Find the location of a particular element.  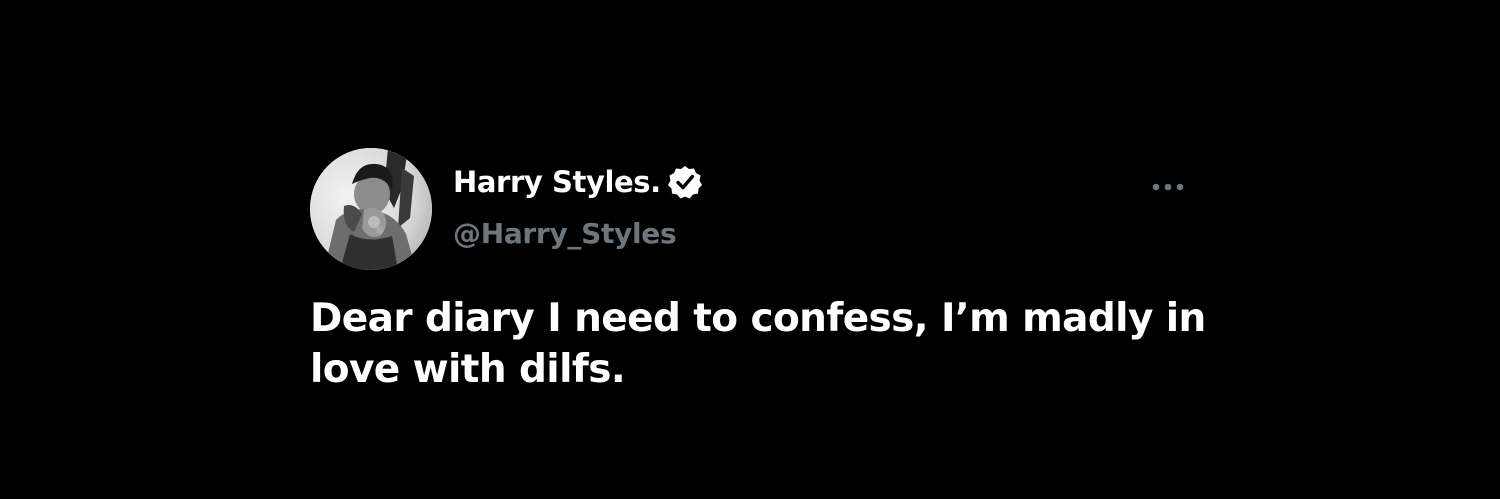

author-name: Harry Styles. is located at coordinates (557, 182).